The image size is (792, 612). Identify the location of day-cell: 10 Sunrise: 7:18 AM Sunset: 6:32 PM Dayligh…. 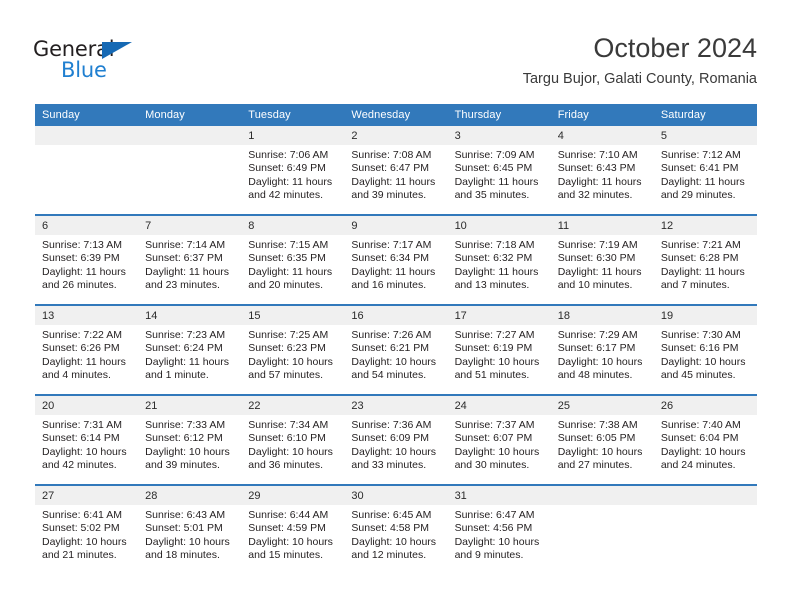
(499, 260).